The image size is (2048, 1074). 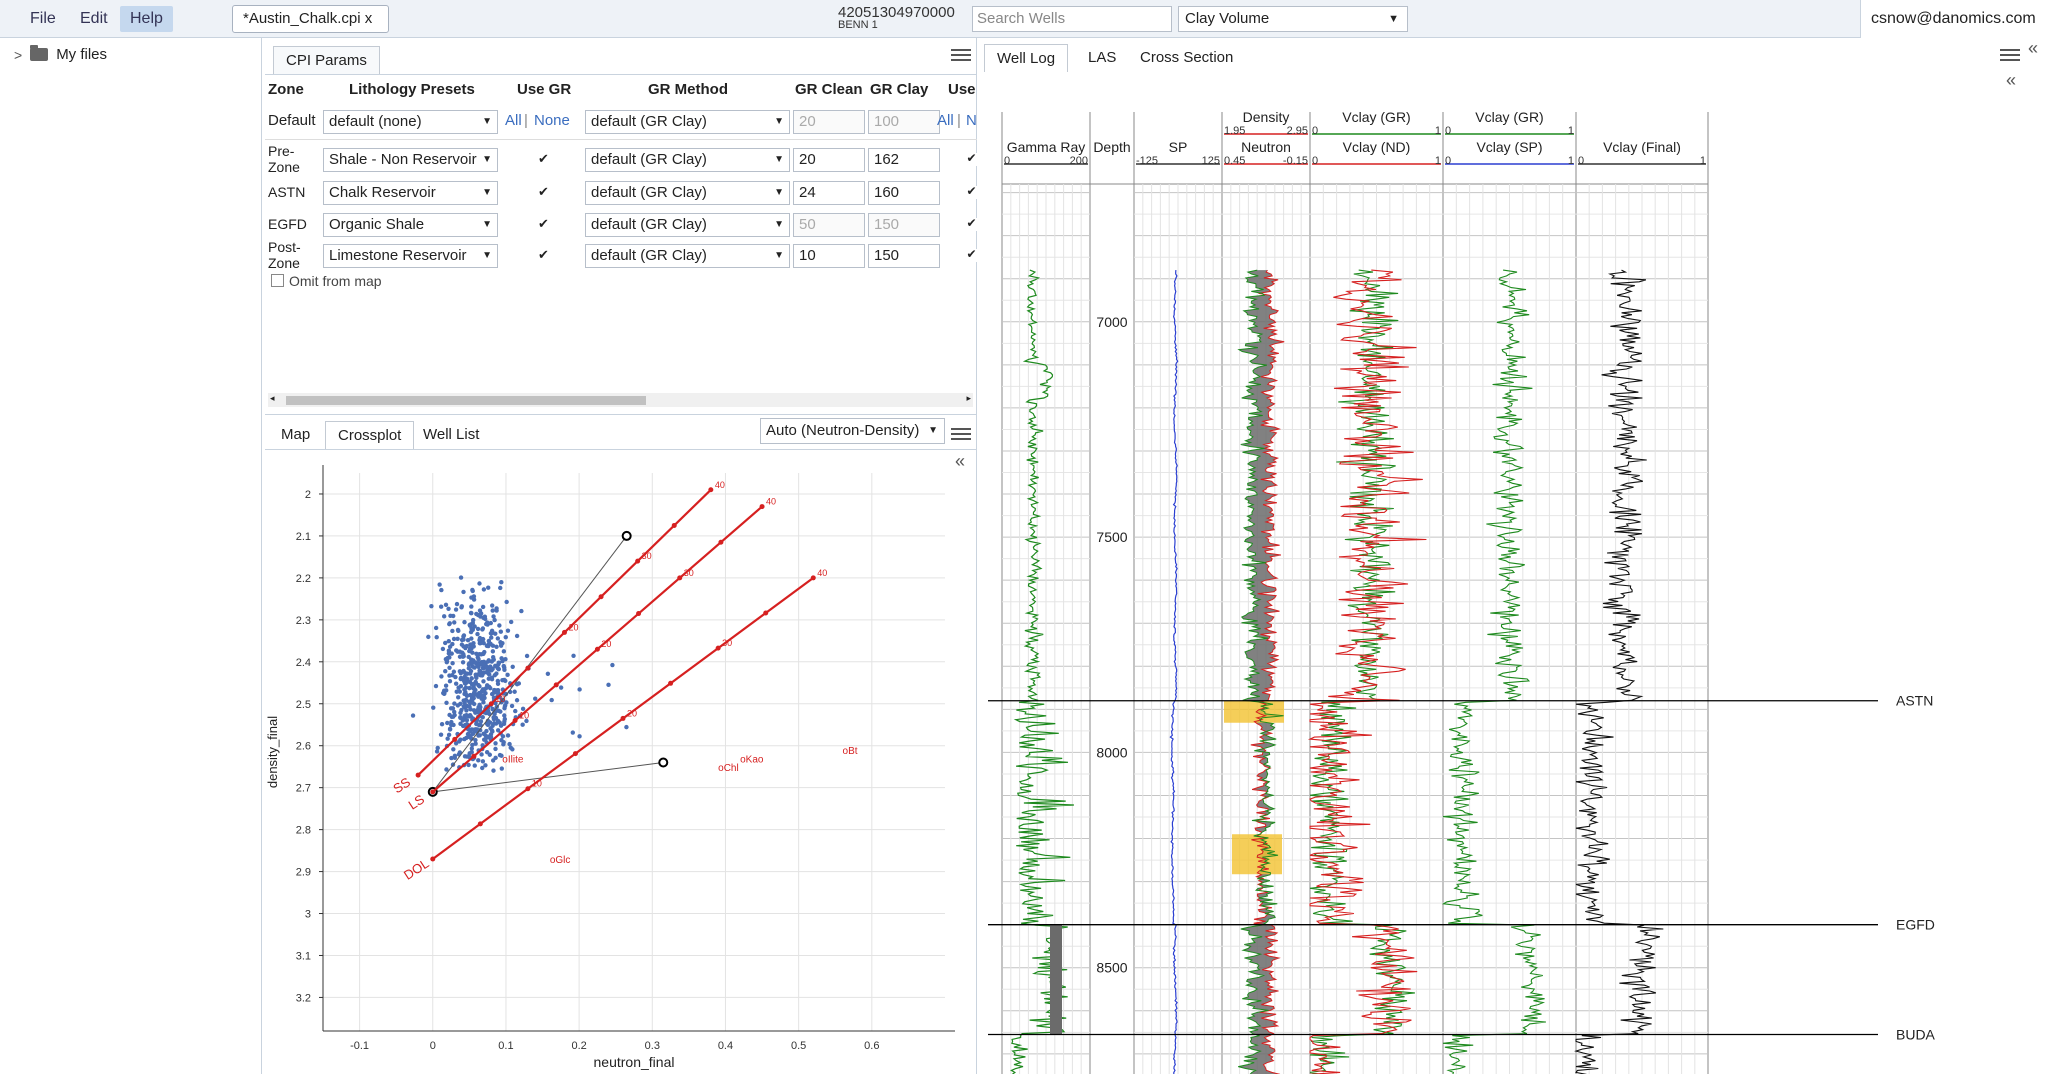 I want to click on none-link-2: N, so click(x=971, y=120).